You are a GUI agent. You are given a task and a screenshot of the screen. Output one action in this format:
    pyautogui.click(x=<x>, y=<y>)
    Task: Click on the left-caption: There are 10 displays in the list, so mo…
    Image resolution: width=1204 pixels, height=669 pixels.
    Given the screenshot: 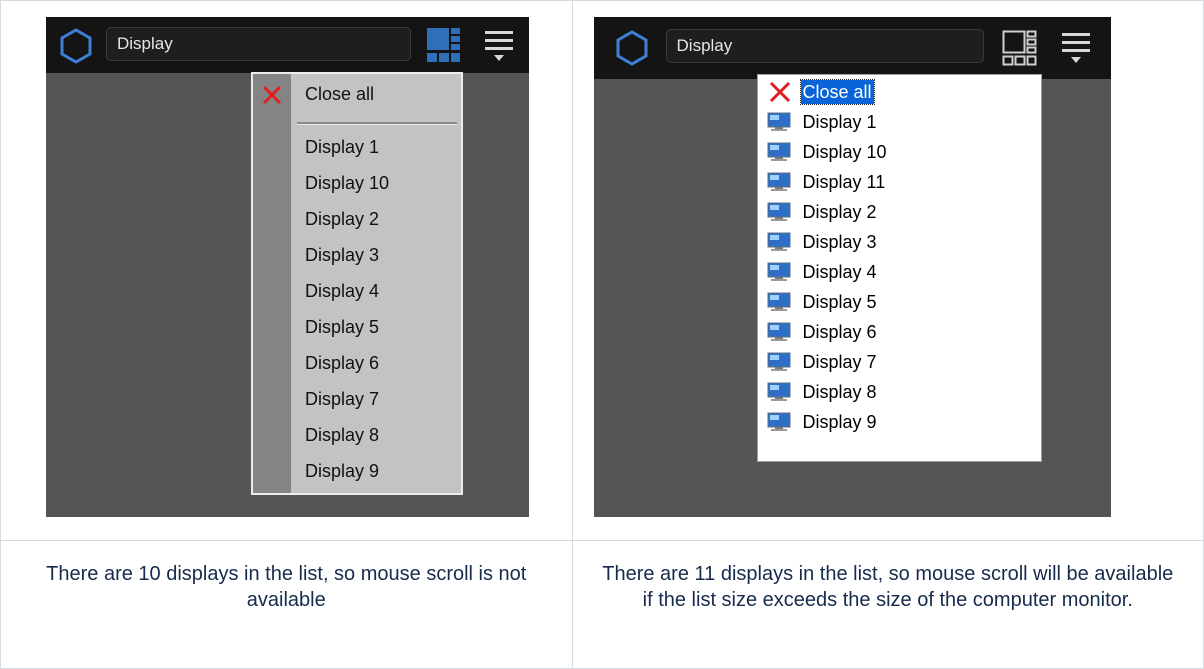 What is the action you would take?
    pyautogui.click(x=286, y=587)
    